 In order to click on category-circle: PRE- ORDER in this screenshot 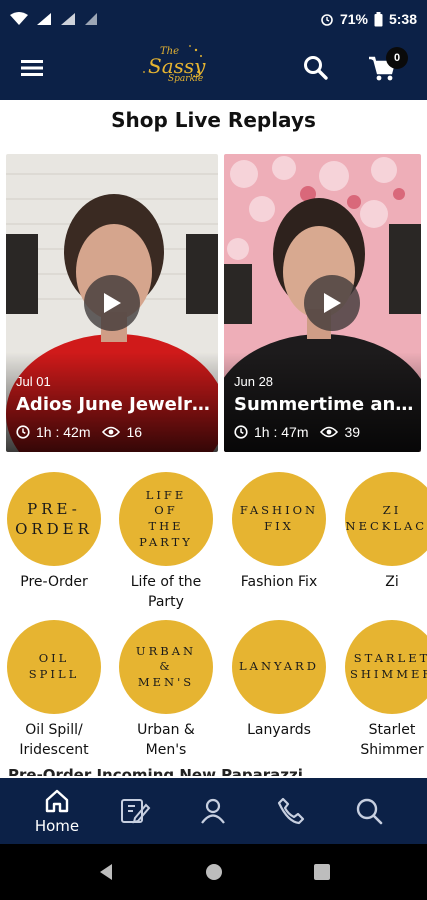, I will do `click(54, 519)`.